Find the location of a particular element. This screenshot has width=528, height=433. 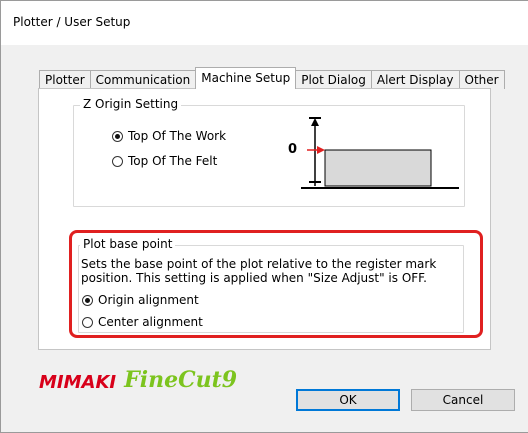

tab-machine-setup: Machine Setup is located at coordinates (246, 78).